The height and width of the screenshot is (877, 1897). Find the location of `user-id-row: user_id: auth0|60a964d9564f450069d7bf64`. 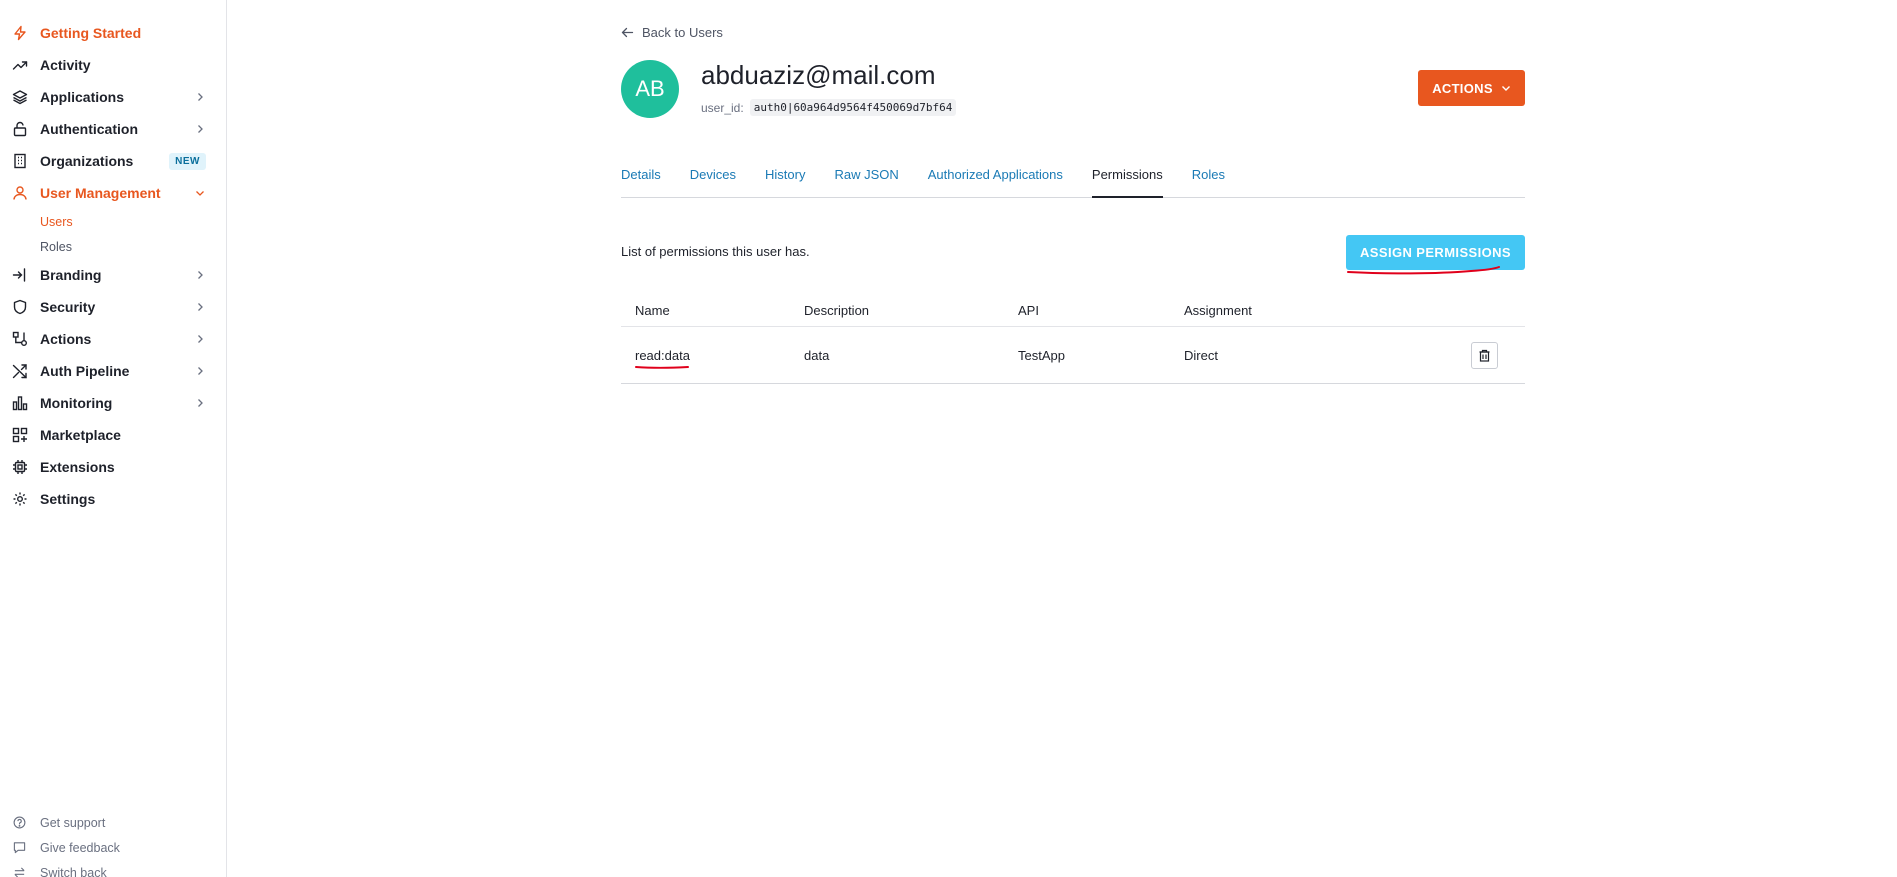

user-id-row: user_id: auth0|60a964d9564f450069d7bf64 is located at coordinates (829, 107).